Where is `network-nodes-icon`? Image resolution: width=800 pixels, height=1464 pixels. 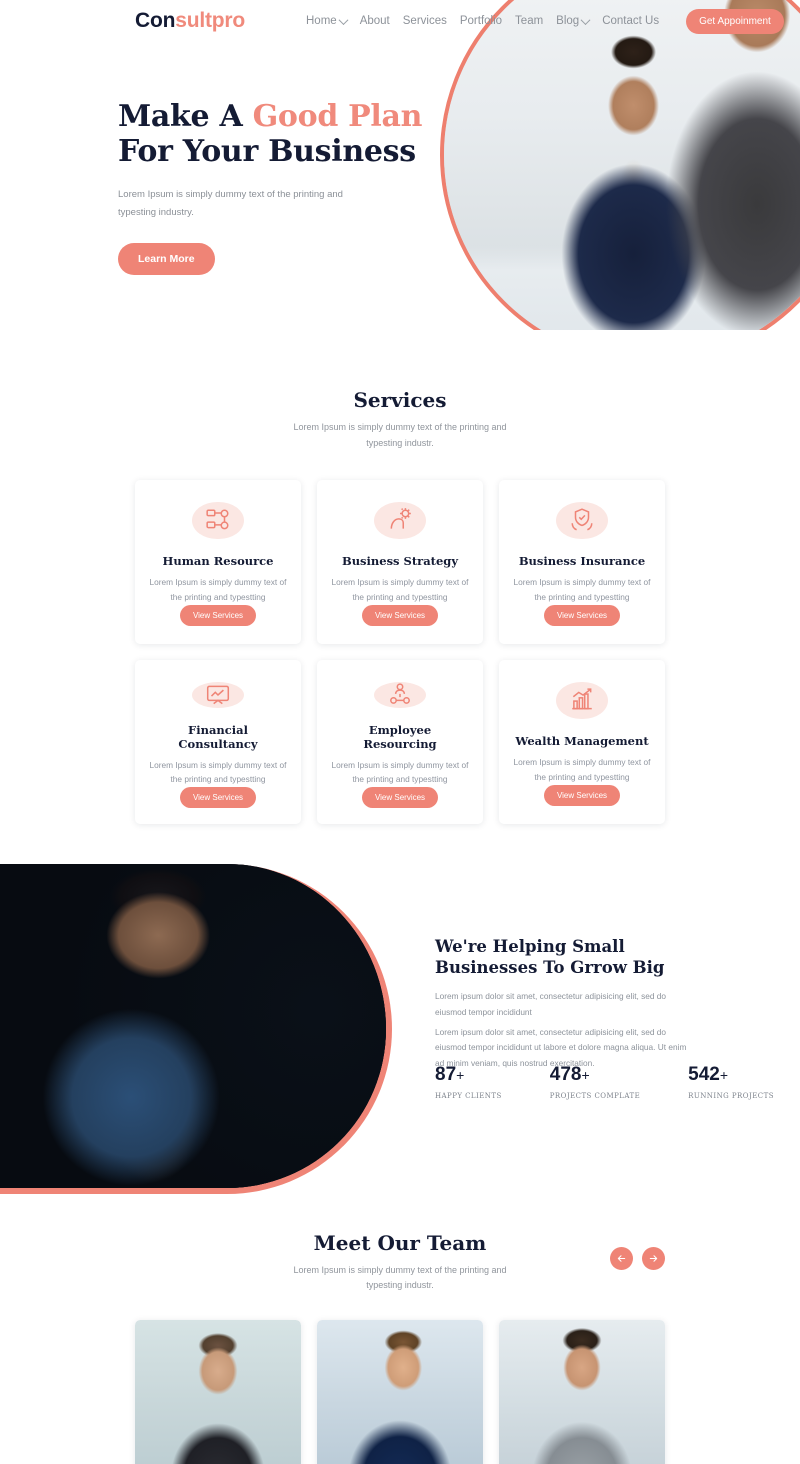
network-nodes-icon is located at coordinates (218, 520).